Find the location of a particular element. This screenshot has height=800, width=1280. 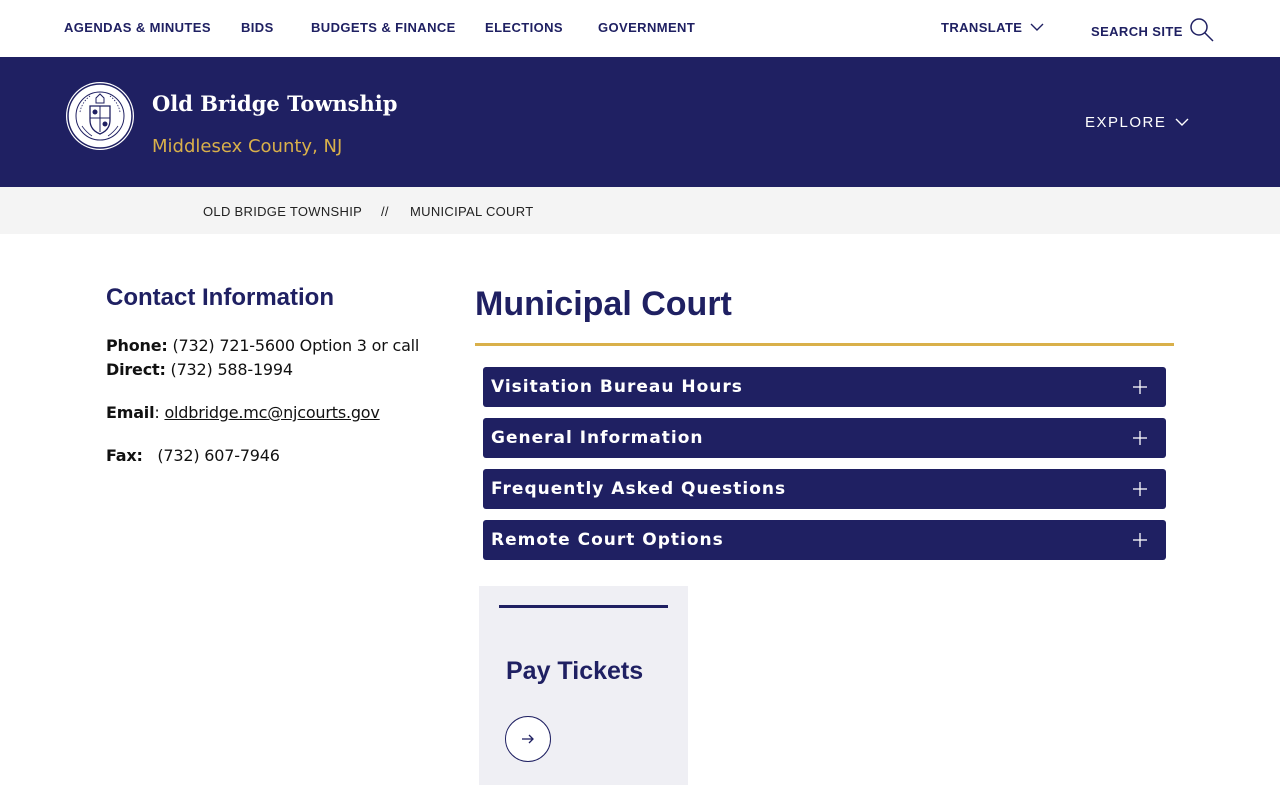

contact-fax: Fax: (732) 607-7946 is located at coordinates (193, 455).